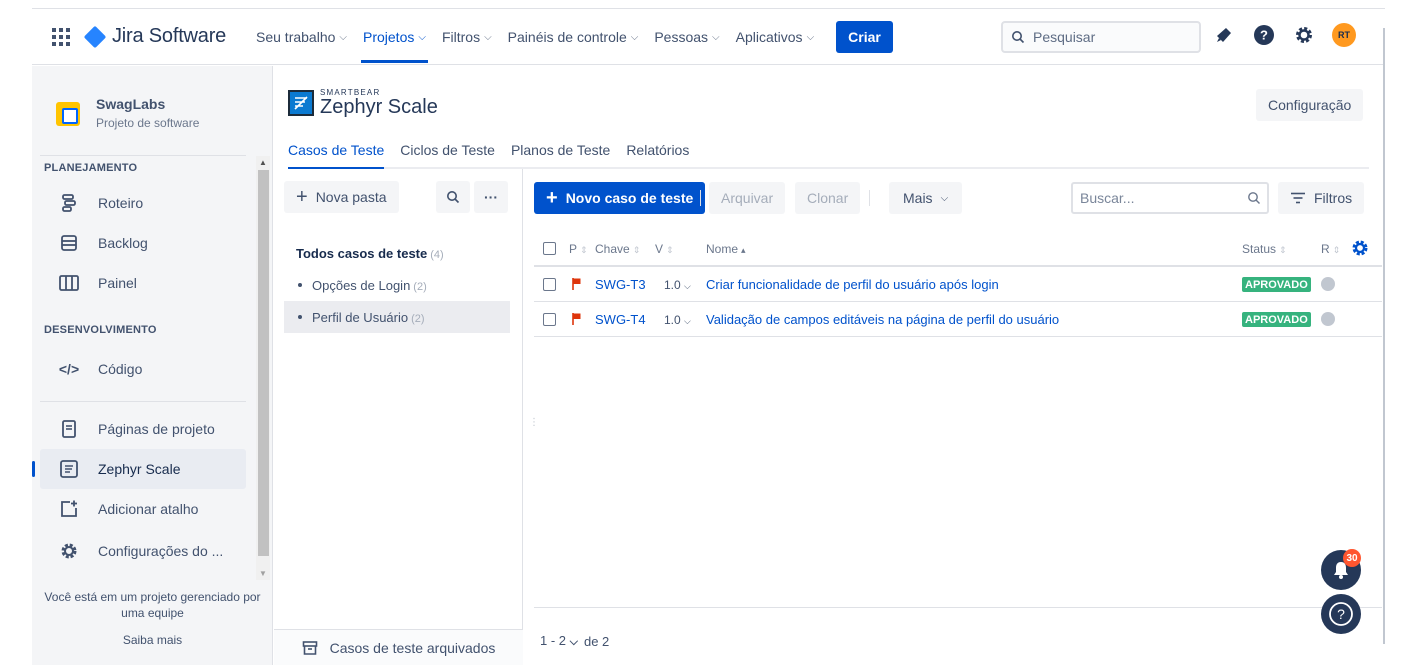  Describe the element at coordinates (69, 203) in the screenshot. I see `roadmap-icon` at that location.